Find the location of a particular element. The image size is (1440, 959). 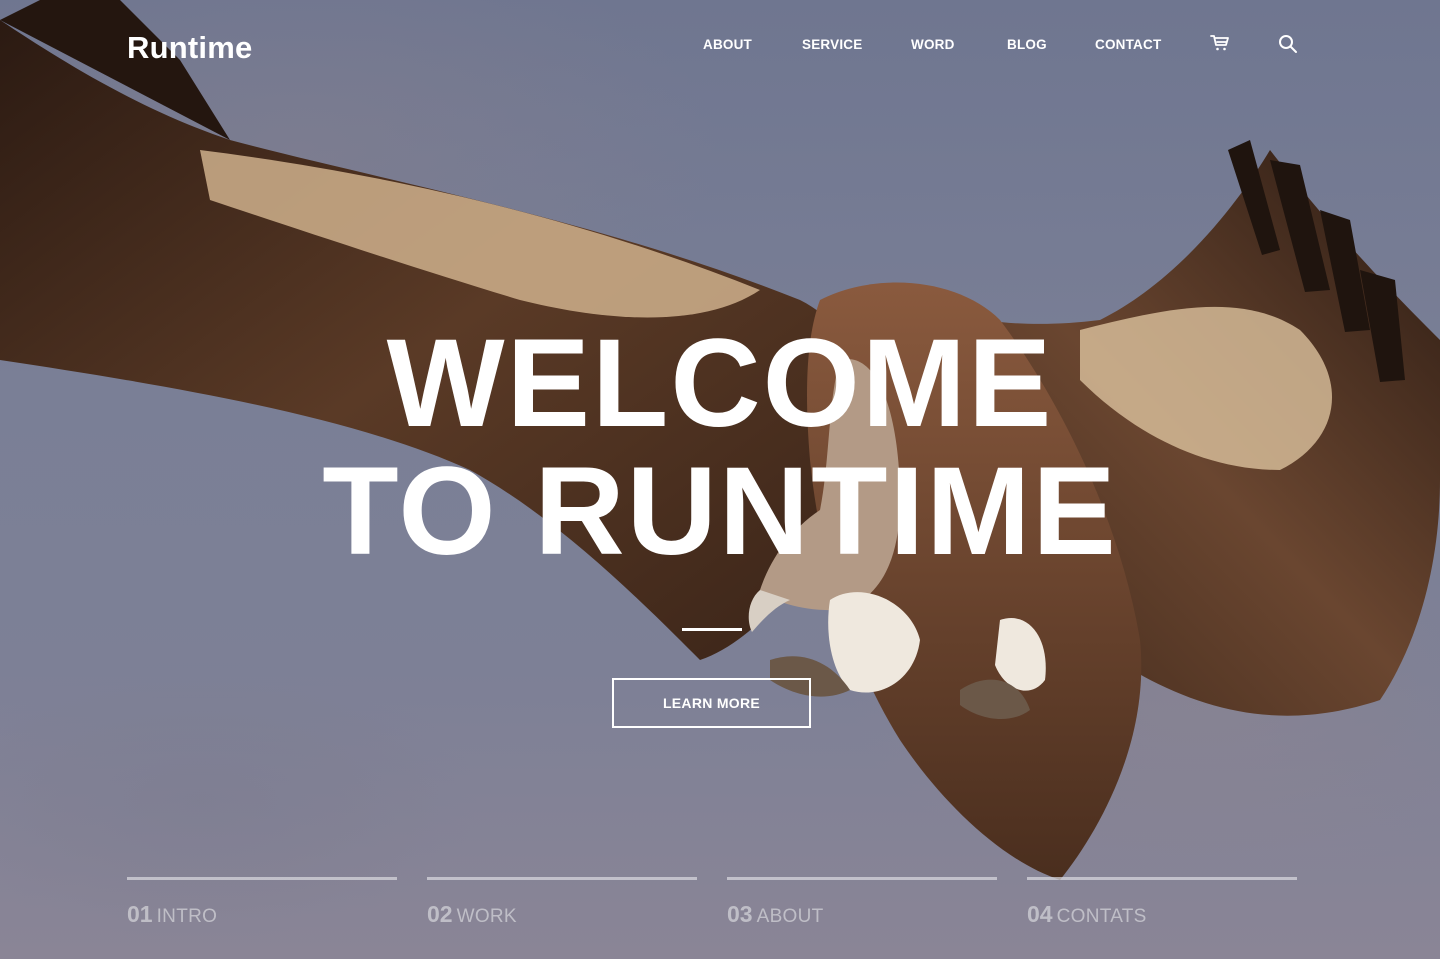

section-number: 02 is located at coordinates (440, 914).